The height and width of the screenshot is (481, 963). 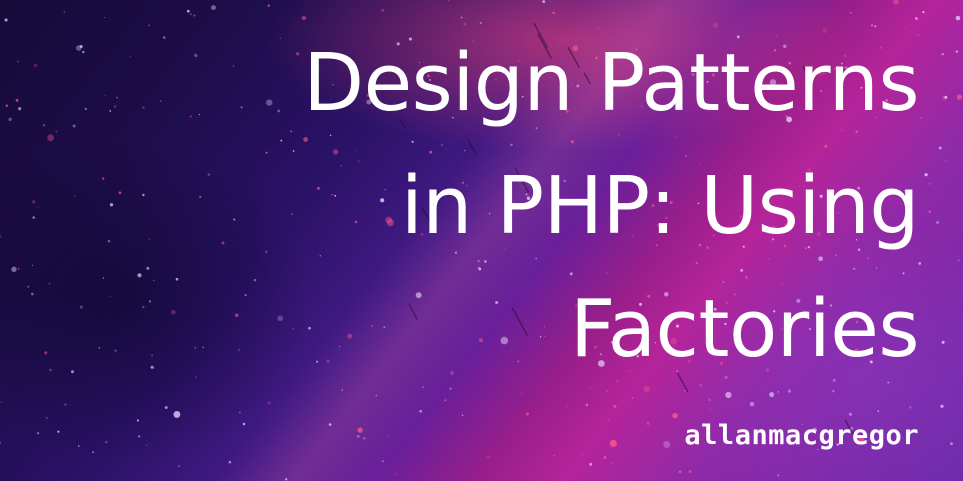 I want to click on post-title-line-2: in PHP: Using, so click(x=660, y=206).